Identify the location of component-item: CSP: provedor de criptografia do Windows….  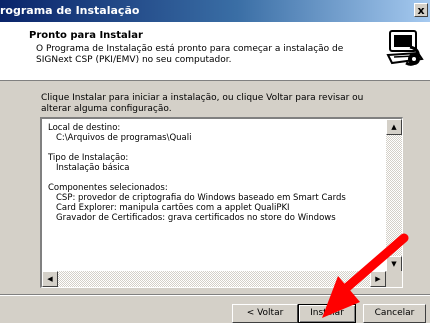
(201, 198).